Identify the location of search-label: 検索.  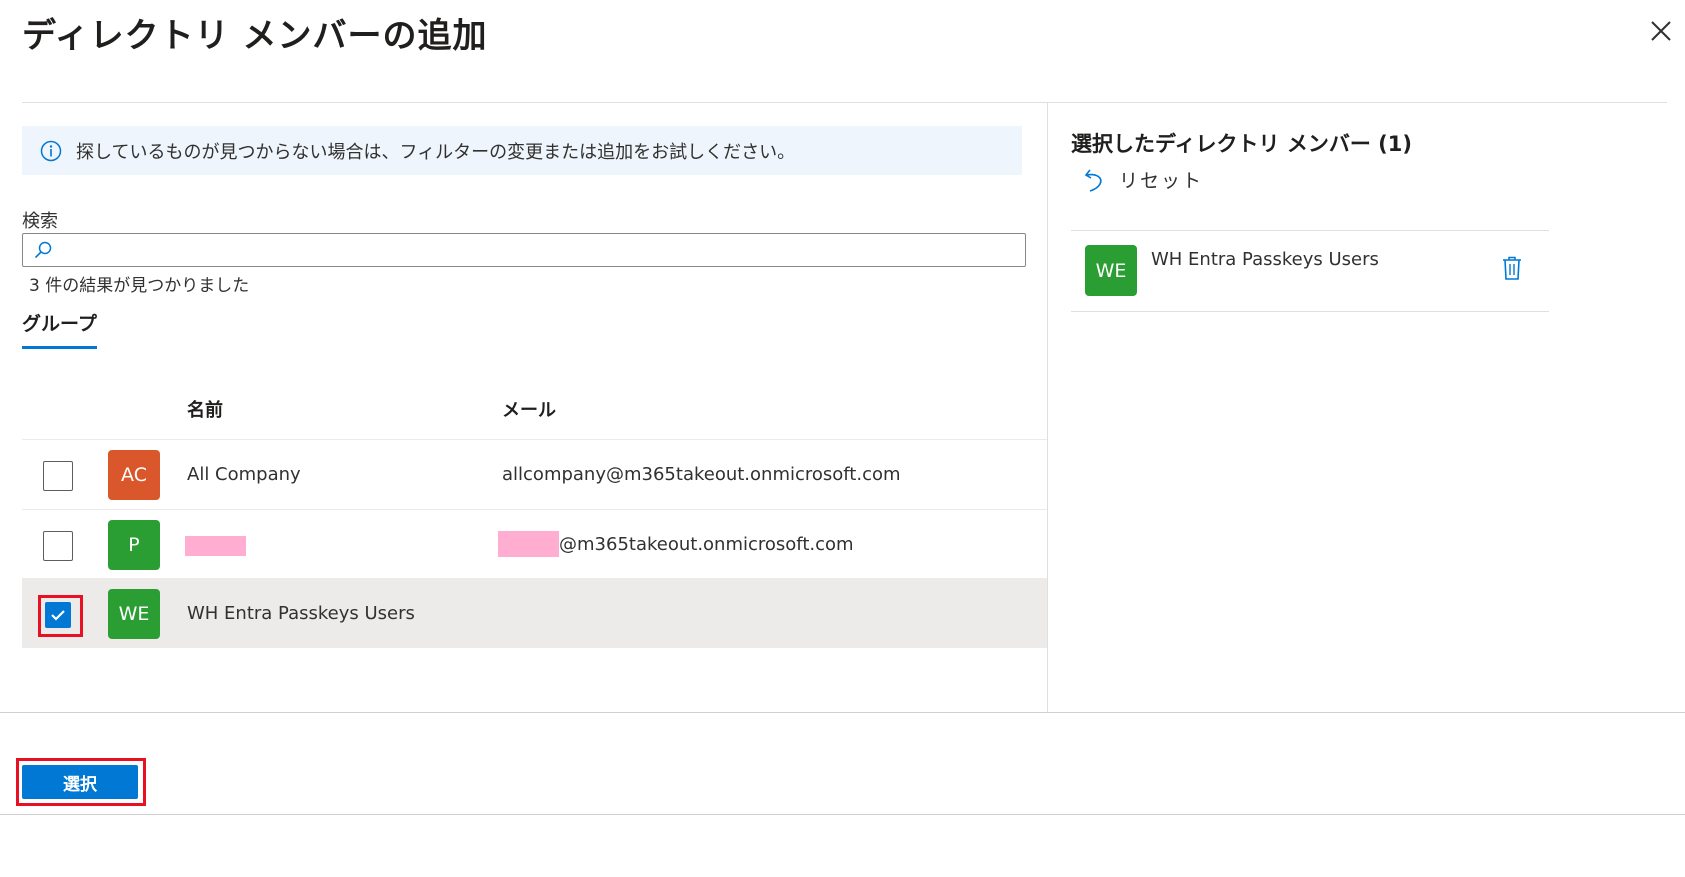
(40, 221).